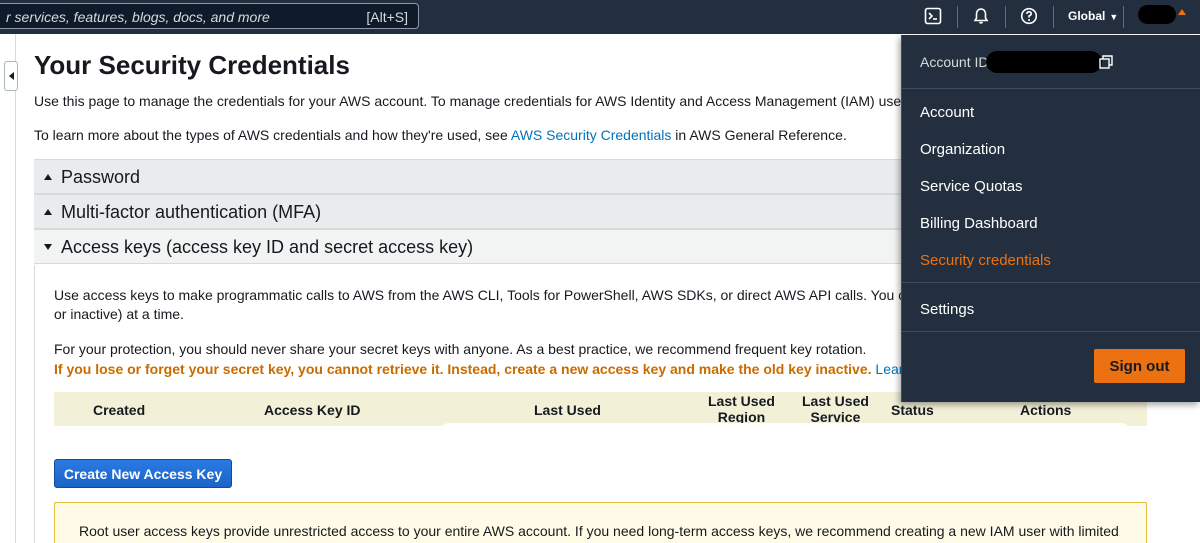 The width and height of the screenshot is (1200, 543). I want to click on column-header-last-used-service: Last Used Service, so click(835, 409).